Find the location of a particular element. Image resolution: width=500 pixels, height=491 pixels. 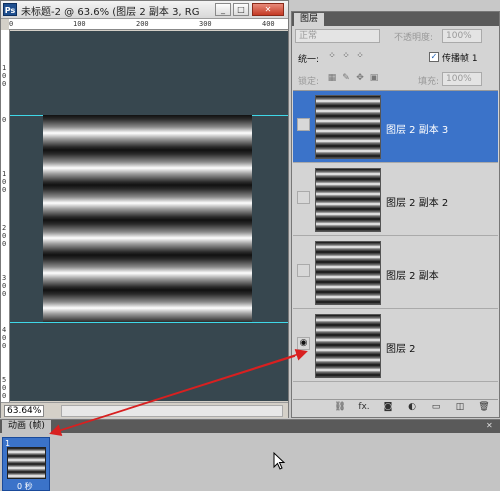

document-titlebar: Ps 未标题-2 @ 63.6% (图层 2 副本 3, RG _ □ ✕ is located at coordinates (144, 10).